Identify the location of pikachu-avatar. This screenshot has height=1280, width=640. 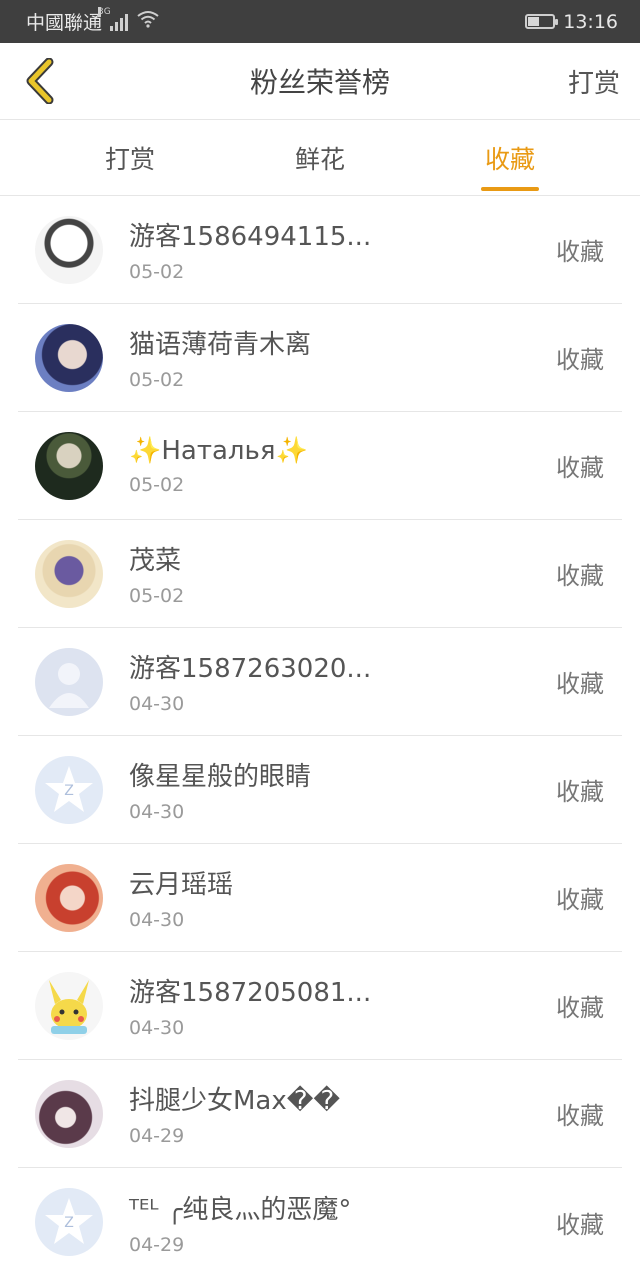
(69, 1005).